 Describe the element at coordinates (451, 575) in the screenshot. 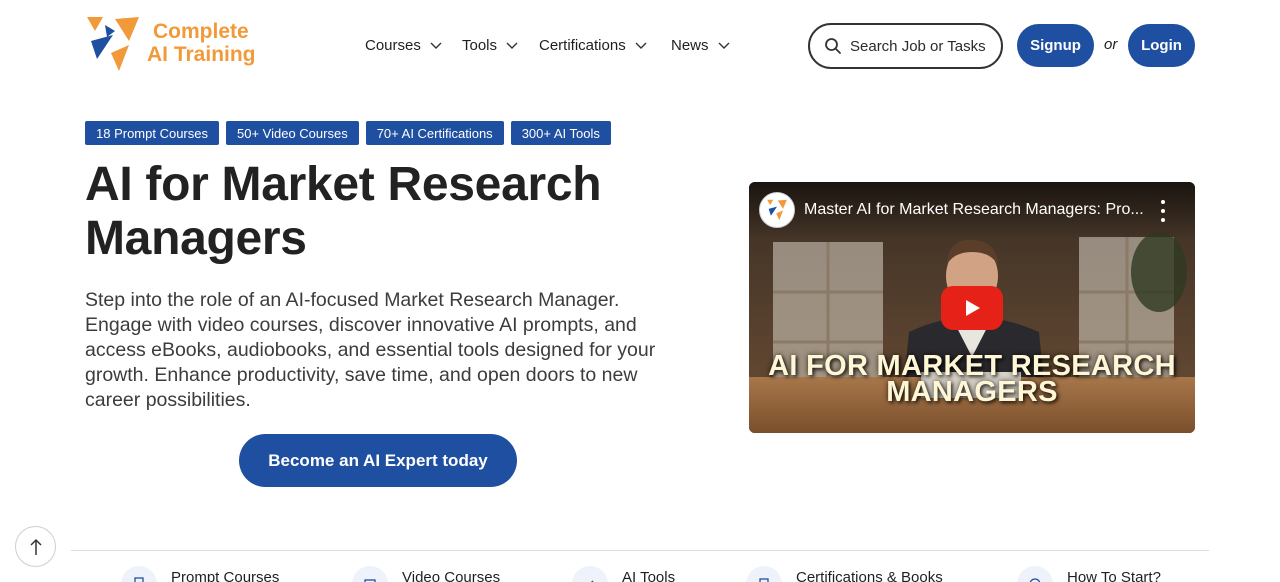

I see `bottom-nav-label: Video Courses` at that location.